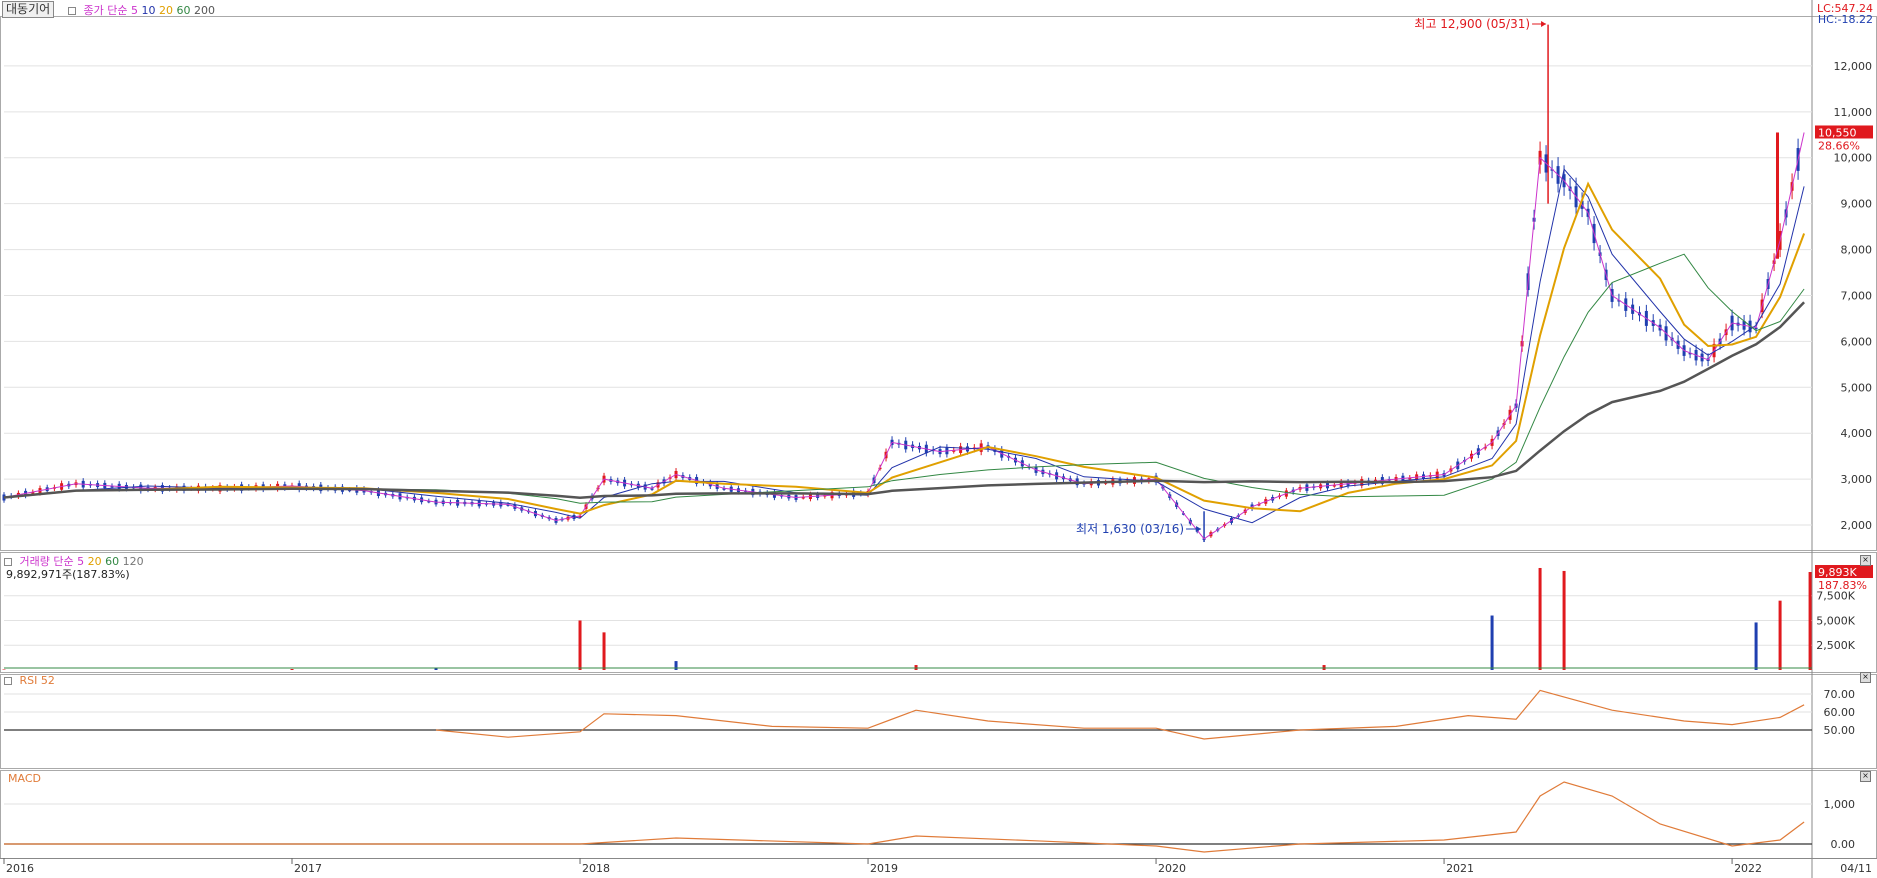  What do you see at coordinates (134, 10) in the screenshot?
I see `ma-period-5: 5` at bounding box center [134, 10].